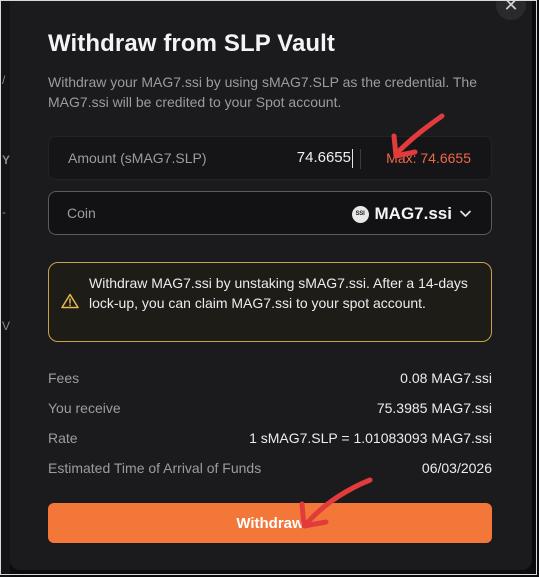  I want to click on background-glyph: V, so click(6, 326).